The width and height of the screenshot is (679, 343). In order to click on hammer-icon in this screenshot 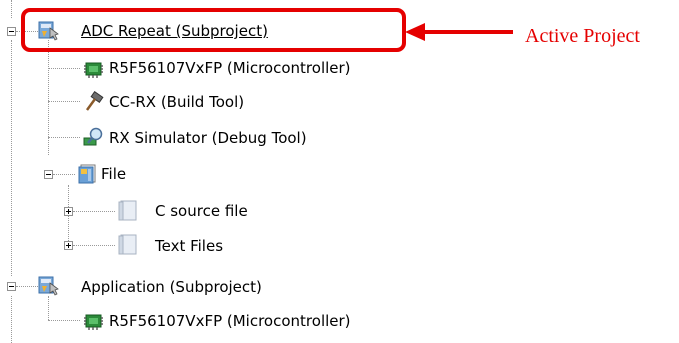, I will do `click(94, 102)`.